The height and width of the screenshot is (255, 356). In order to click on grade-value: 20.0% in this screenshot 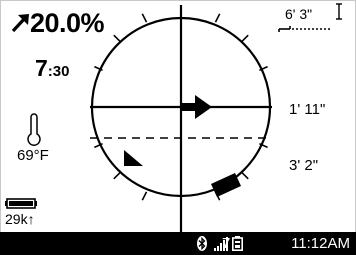, I will do `click(67, 23)`.